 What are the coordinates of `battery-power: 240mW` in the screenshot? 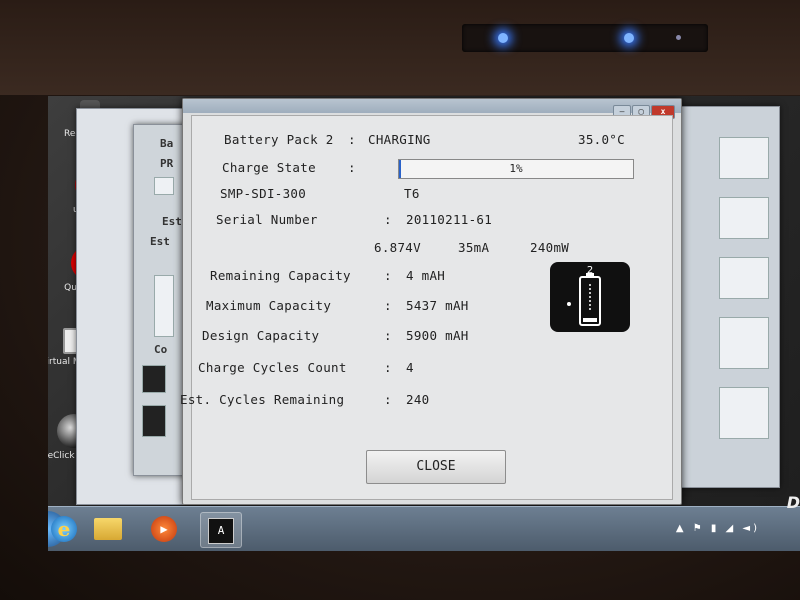 It's located at (550, 247).